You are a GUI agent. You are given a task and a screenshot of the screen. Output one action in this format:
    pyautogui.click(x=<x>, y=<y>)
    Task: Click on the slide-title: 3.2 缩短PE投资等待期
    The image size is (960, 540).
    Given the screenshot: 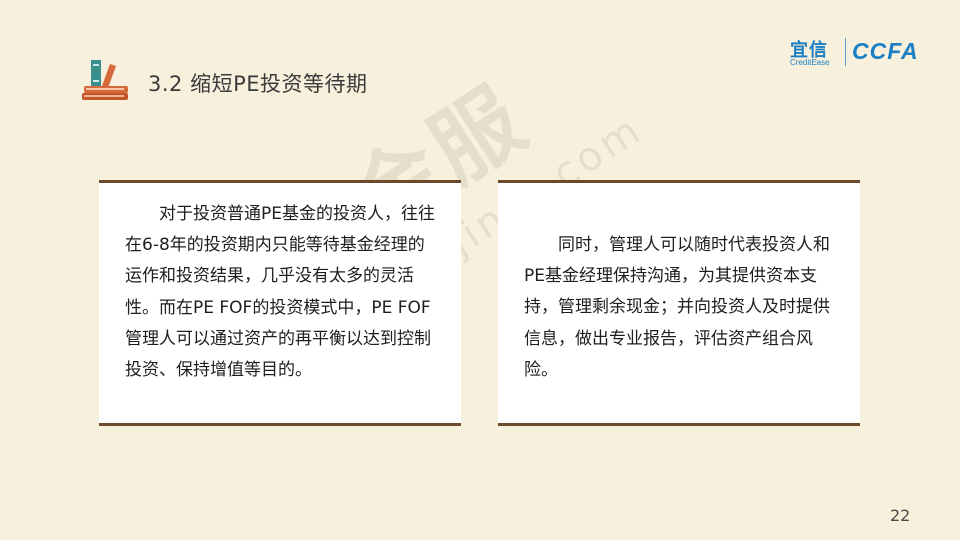 What is the action you would take?
    pyautogui.click(x=258, y=84)
    